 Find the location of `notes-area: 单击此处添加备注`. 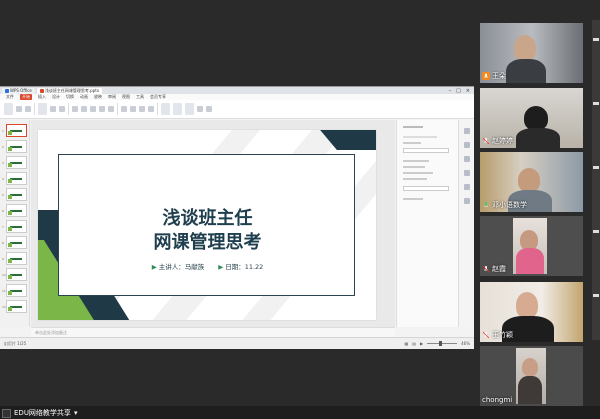

notes-area: 单击此处添加备注 is located at coordinates (213, 332).